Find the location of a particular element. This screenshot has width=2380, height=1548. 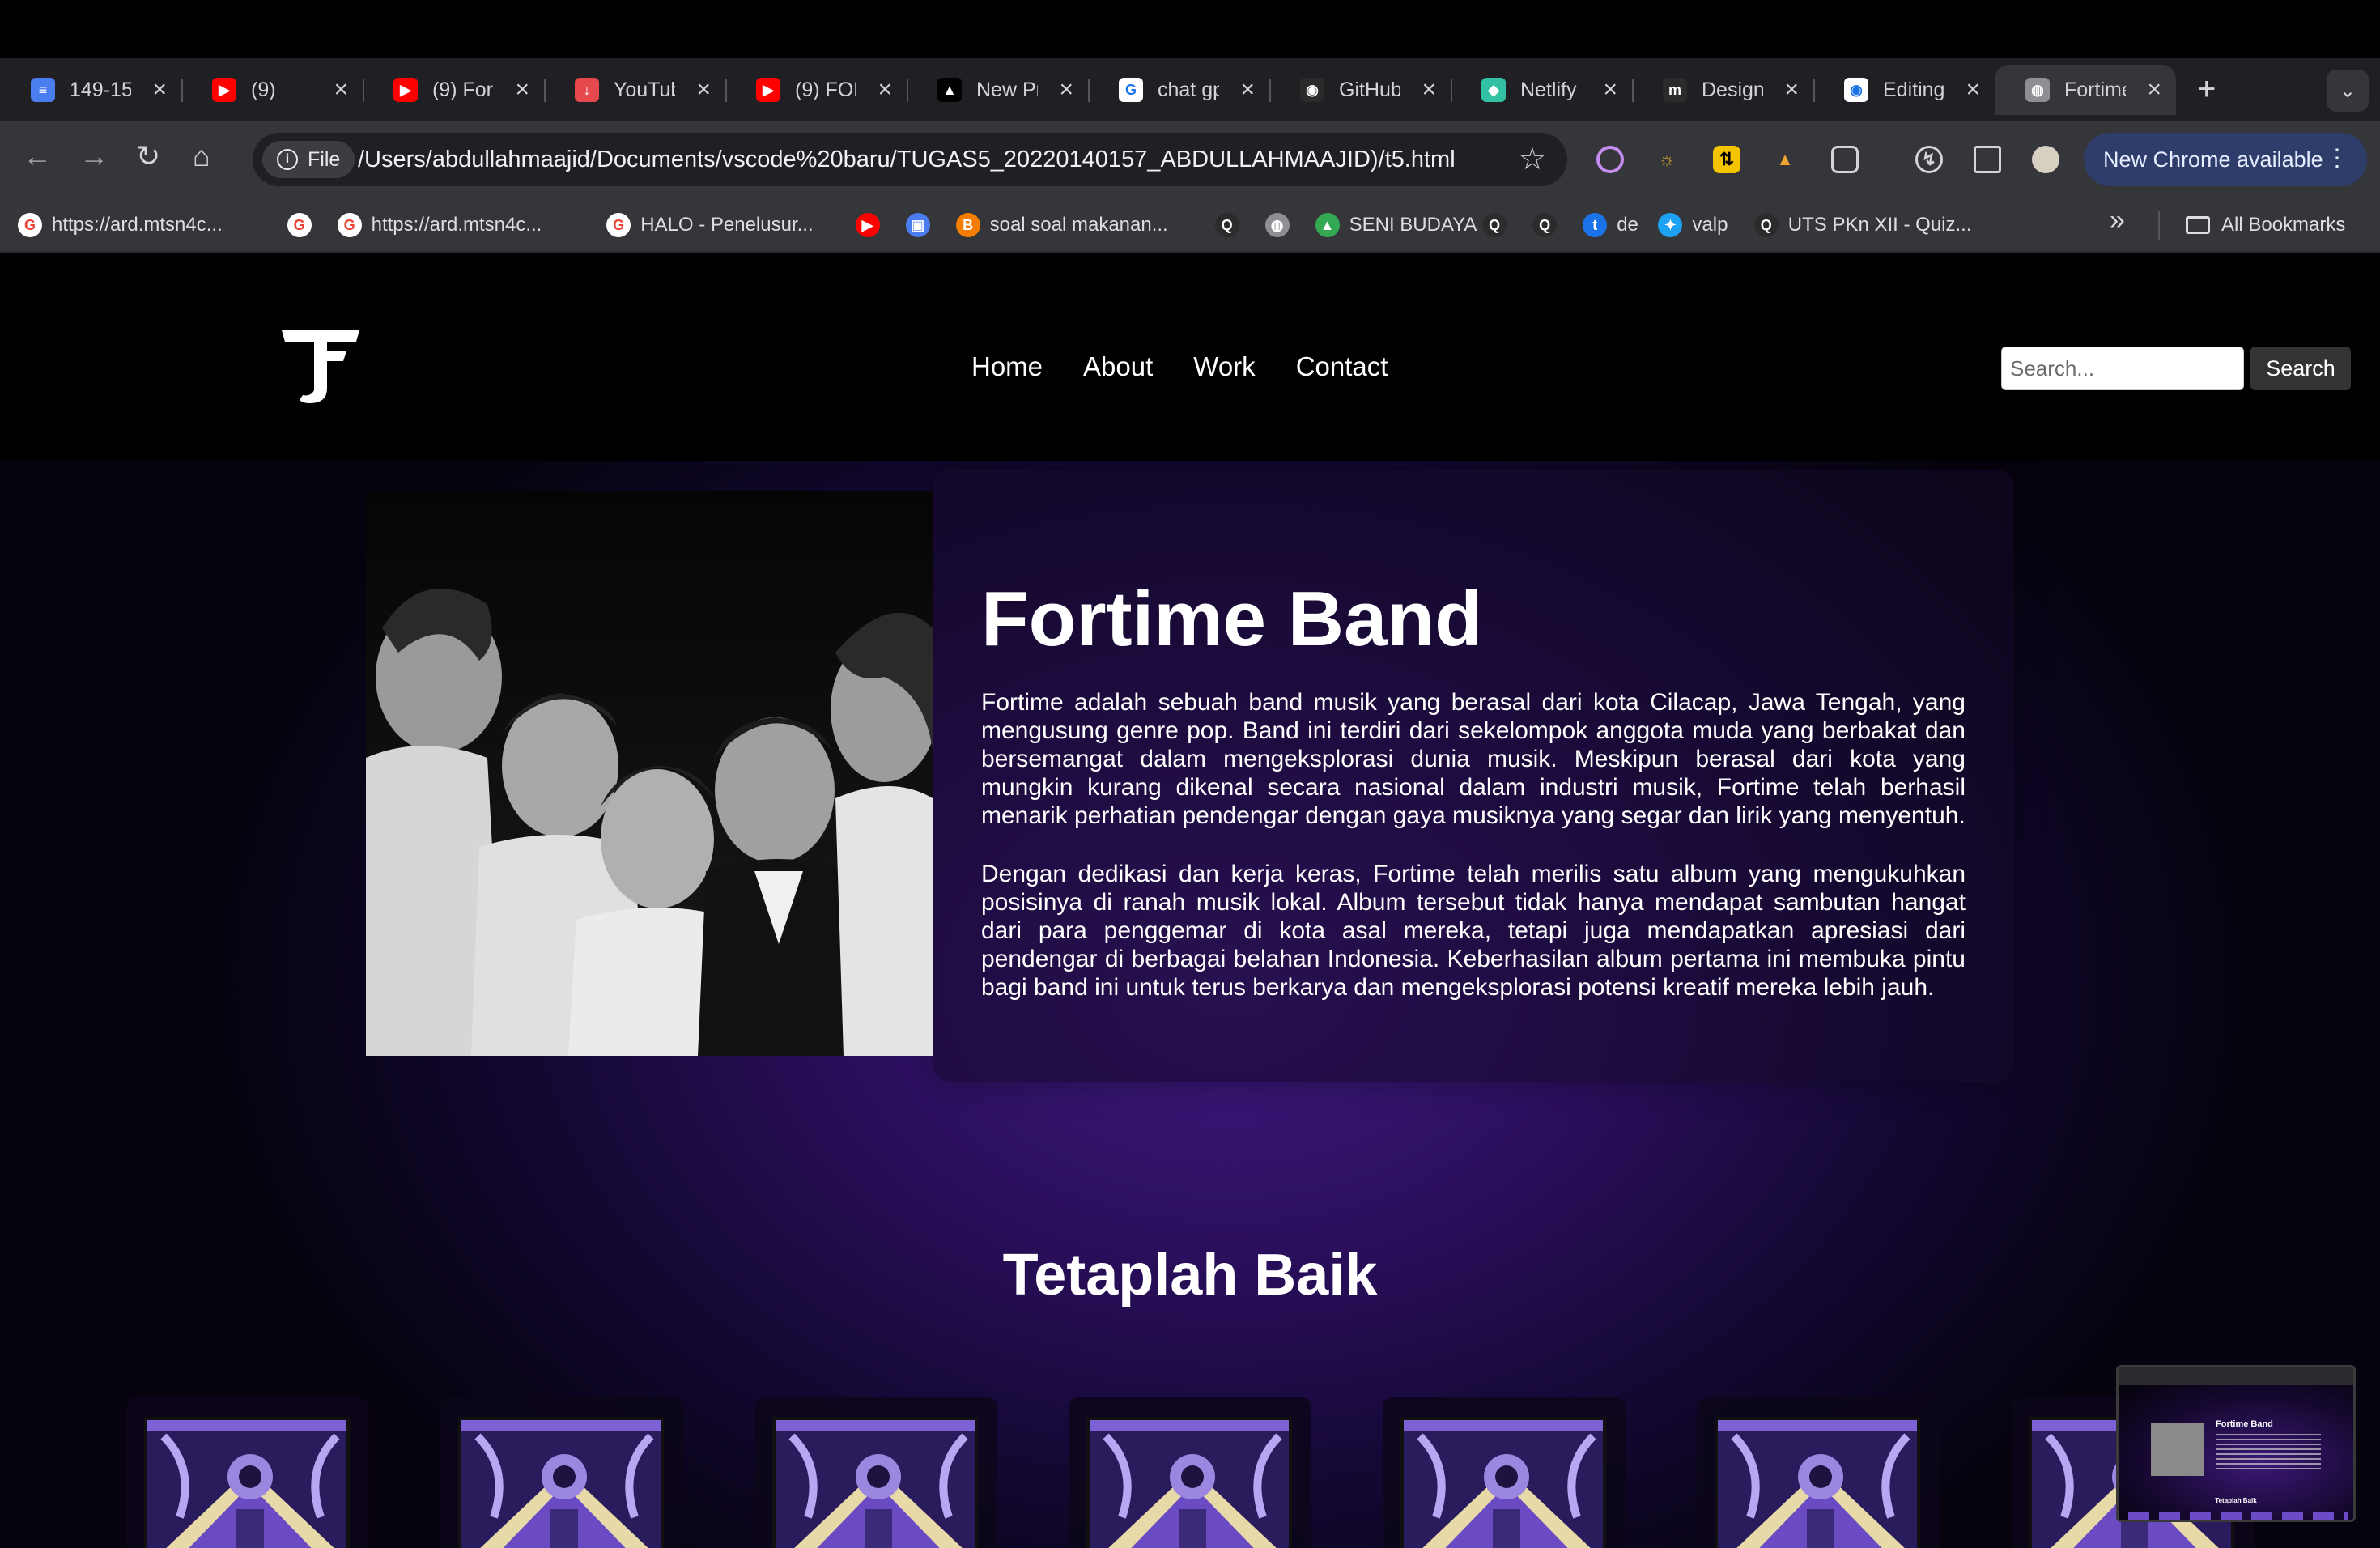

bookmark-item: ▲ SENI BUDAYA is located at coordinates (1396, 225).